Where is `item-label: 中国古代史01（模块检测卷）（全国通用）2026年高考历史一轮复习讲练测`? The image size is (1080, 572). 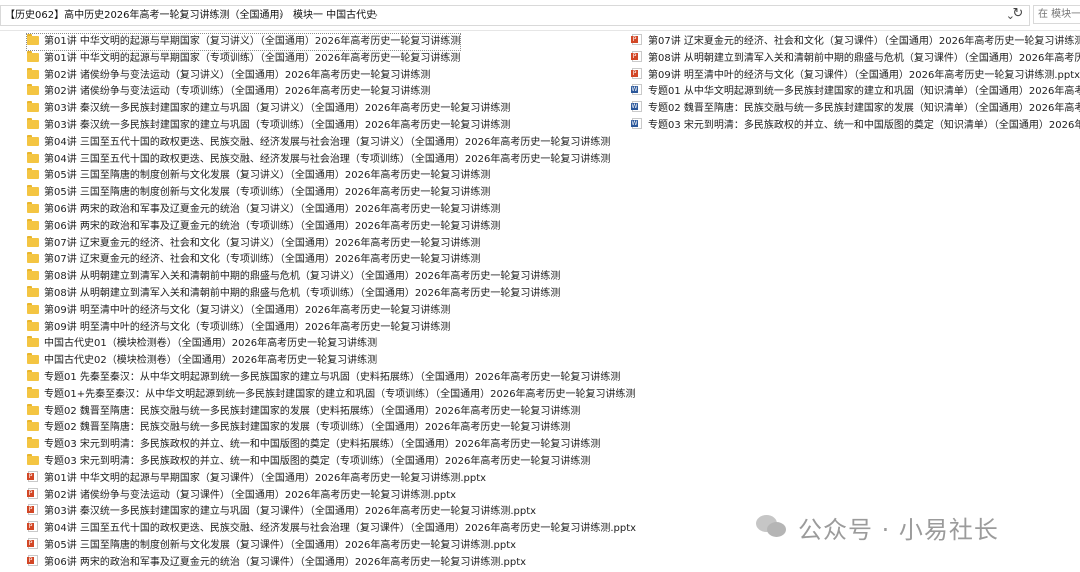
item-label: 中国古代史01（模块检测卷）（全国通用）2026年高考历史一轮复习讲练测 is located at coordinates (211, 344).